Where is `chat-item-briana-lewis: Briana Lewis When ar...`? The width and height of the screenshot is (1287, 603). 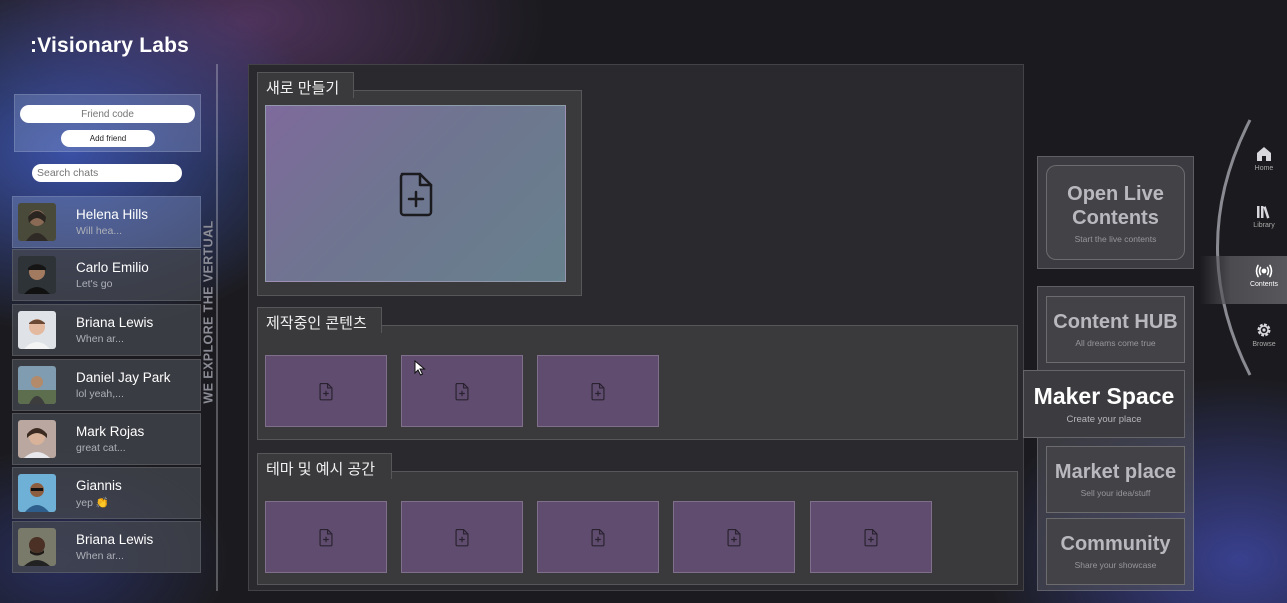
chat-item-briana-lewis: Briana Lewis When ar... is located at coordinates (106, 330).